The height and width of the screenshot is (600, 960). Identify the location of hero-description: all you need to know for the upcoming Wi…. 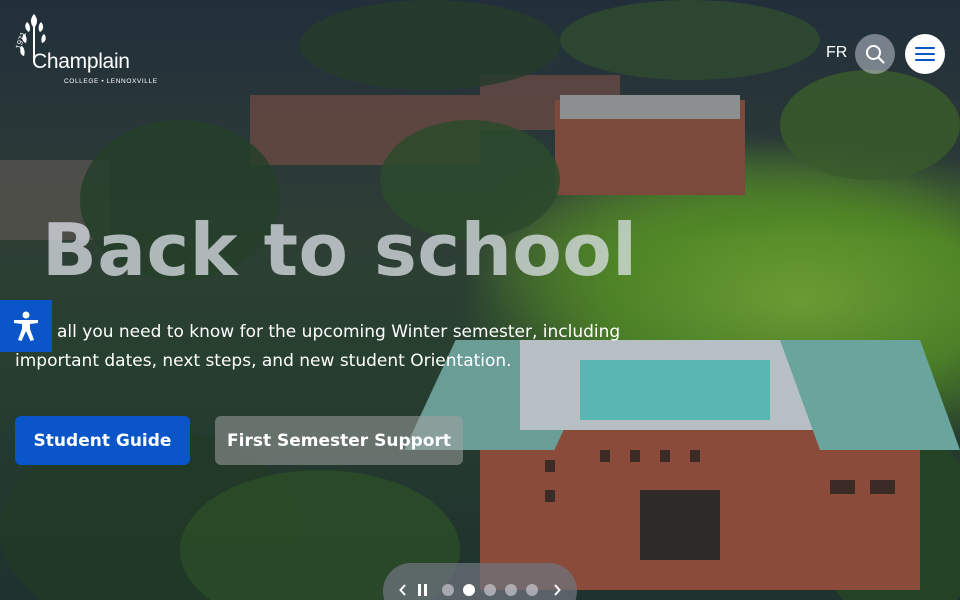
(318, 346).